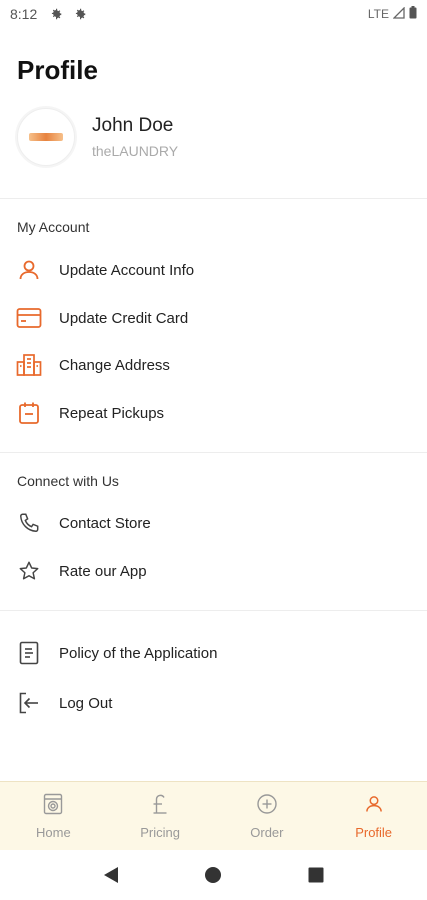 This screenshot has height=900, width=427. I want to click on network-label: LTE, so click(378, 14).